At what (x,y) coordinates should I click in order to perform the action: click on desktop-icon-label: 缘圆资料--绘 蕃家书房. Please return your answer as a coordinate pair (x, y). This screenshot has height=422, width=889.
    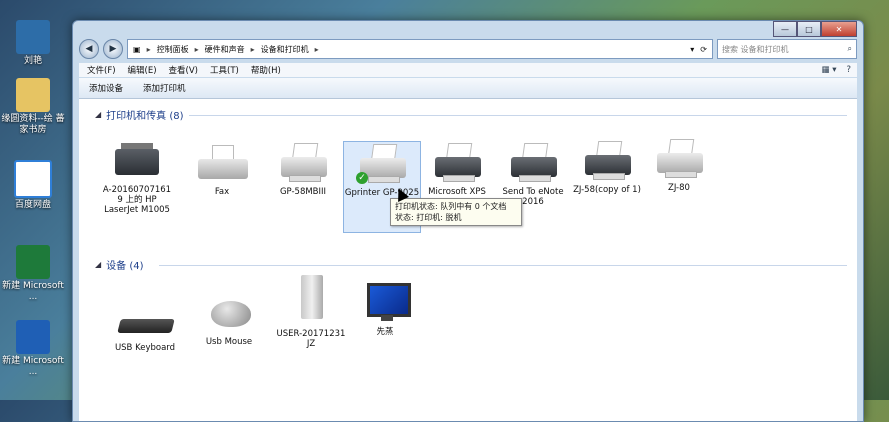
    Looking at the image, I should click on (33, 124).